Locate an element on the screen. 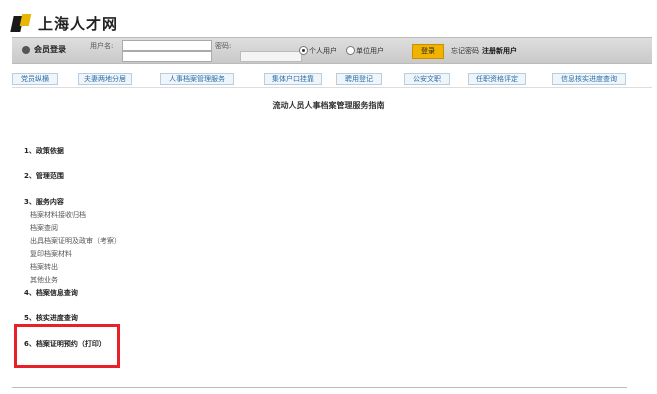  forgot-password-link: 忘记密码 is located at coordinates (465, 51).